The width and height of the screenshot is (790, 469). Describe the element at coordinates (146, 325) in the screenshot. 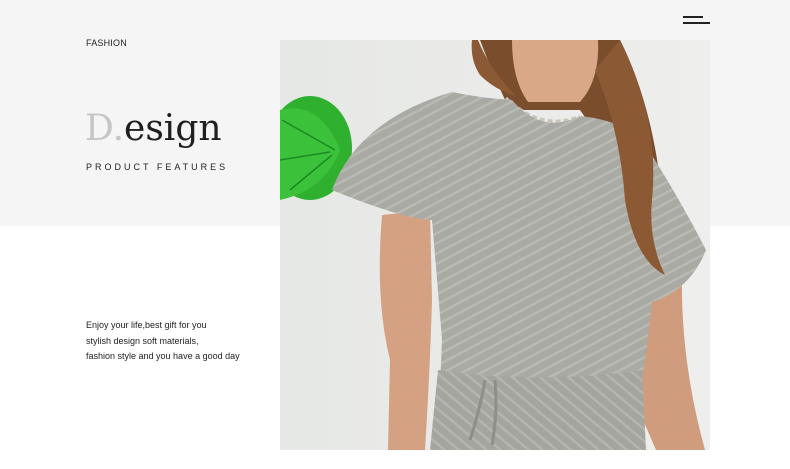

I see `description-line: Enjoy your life,best gift for you` at that location.